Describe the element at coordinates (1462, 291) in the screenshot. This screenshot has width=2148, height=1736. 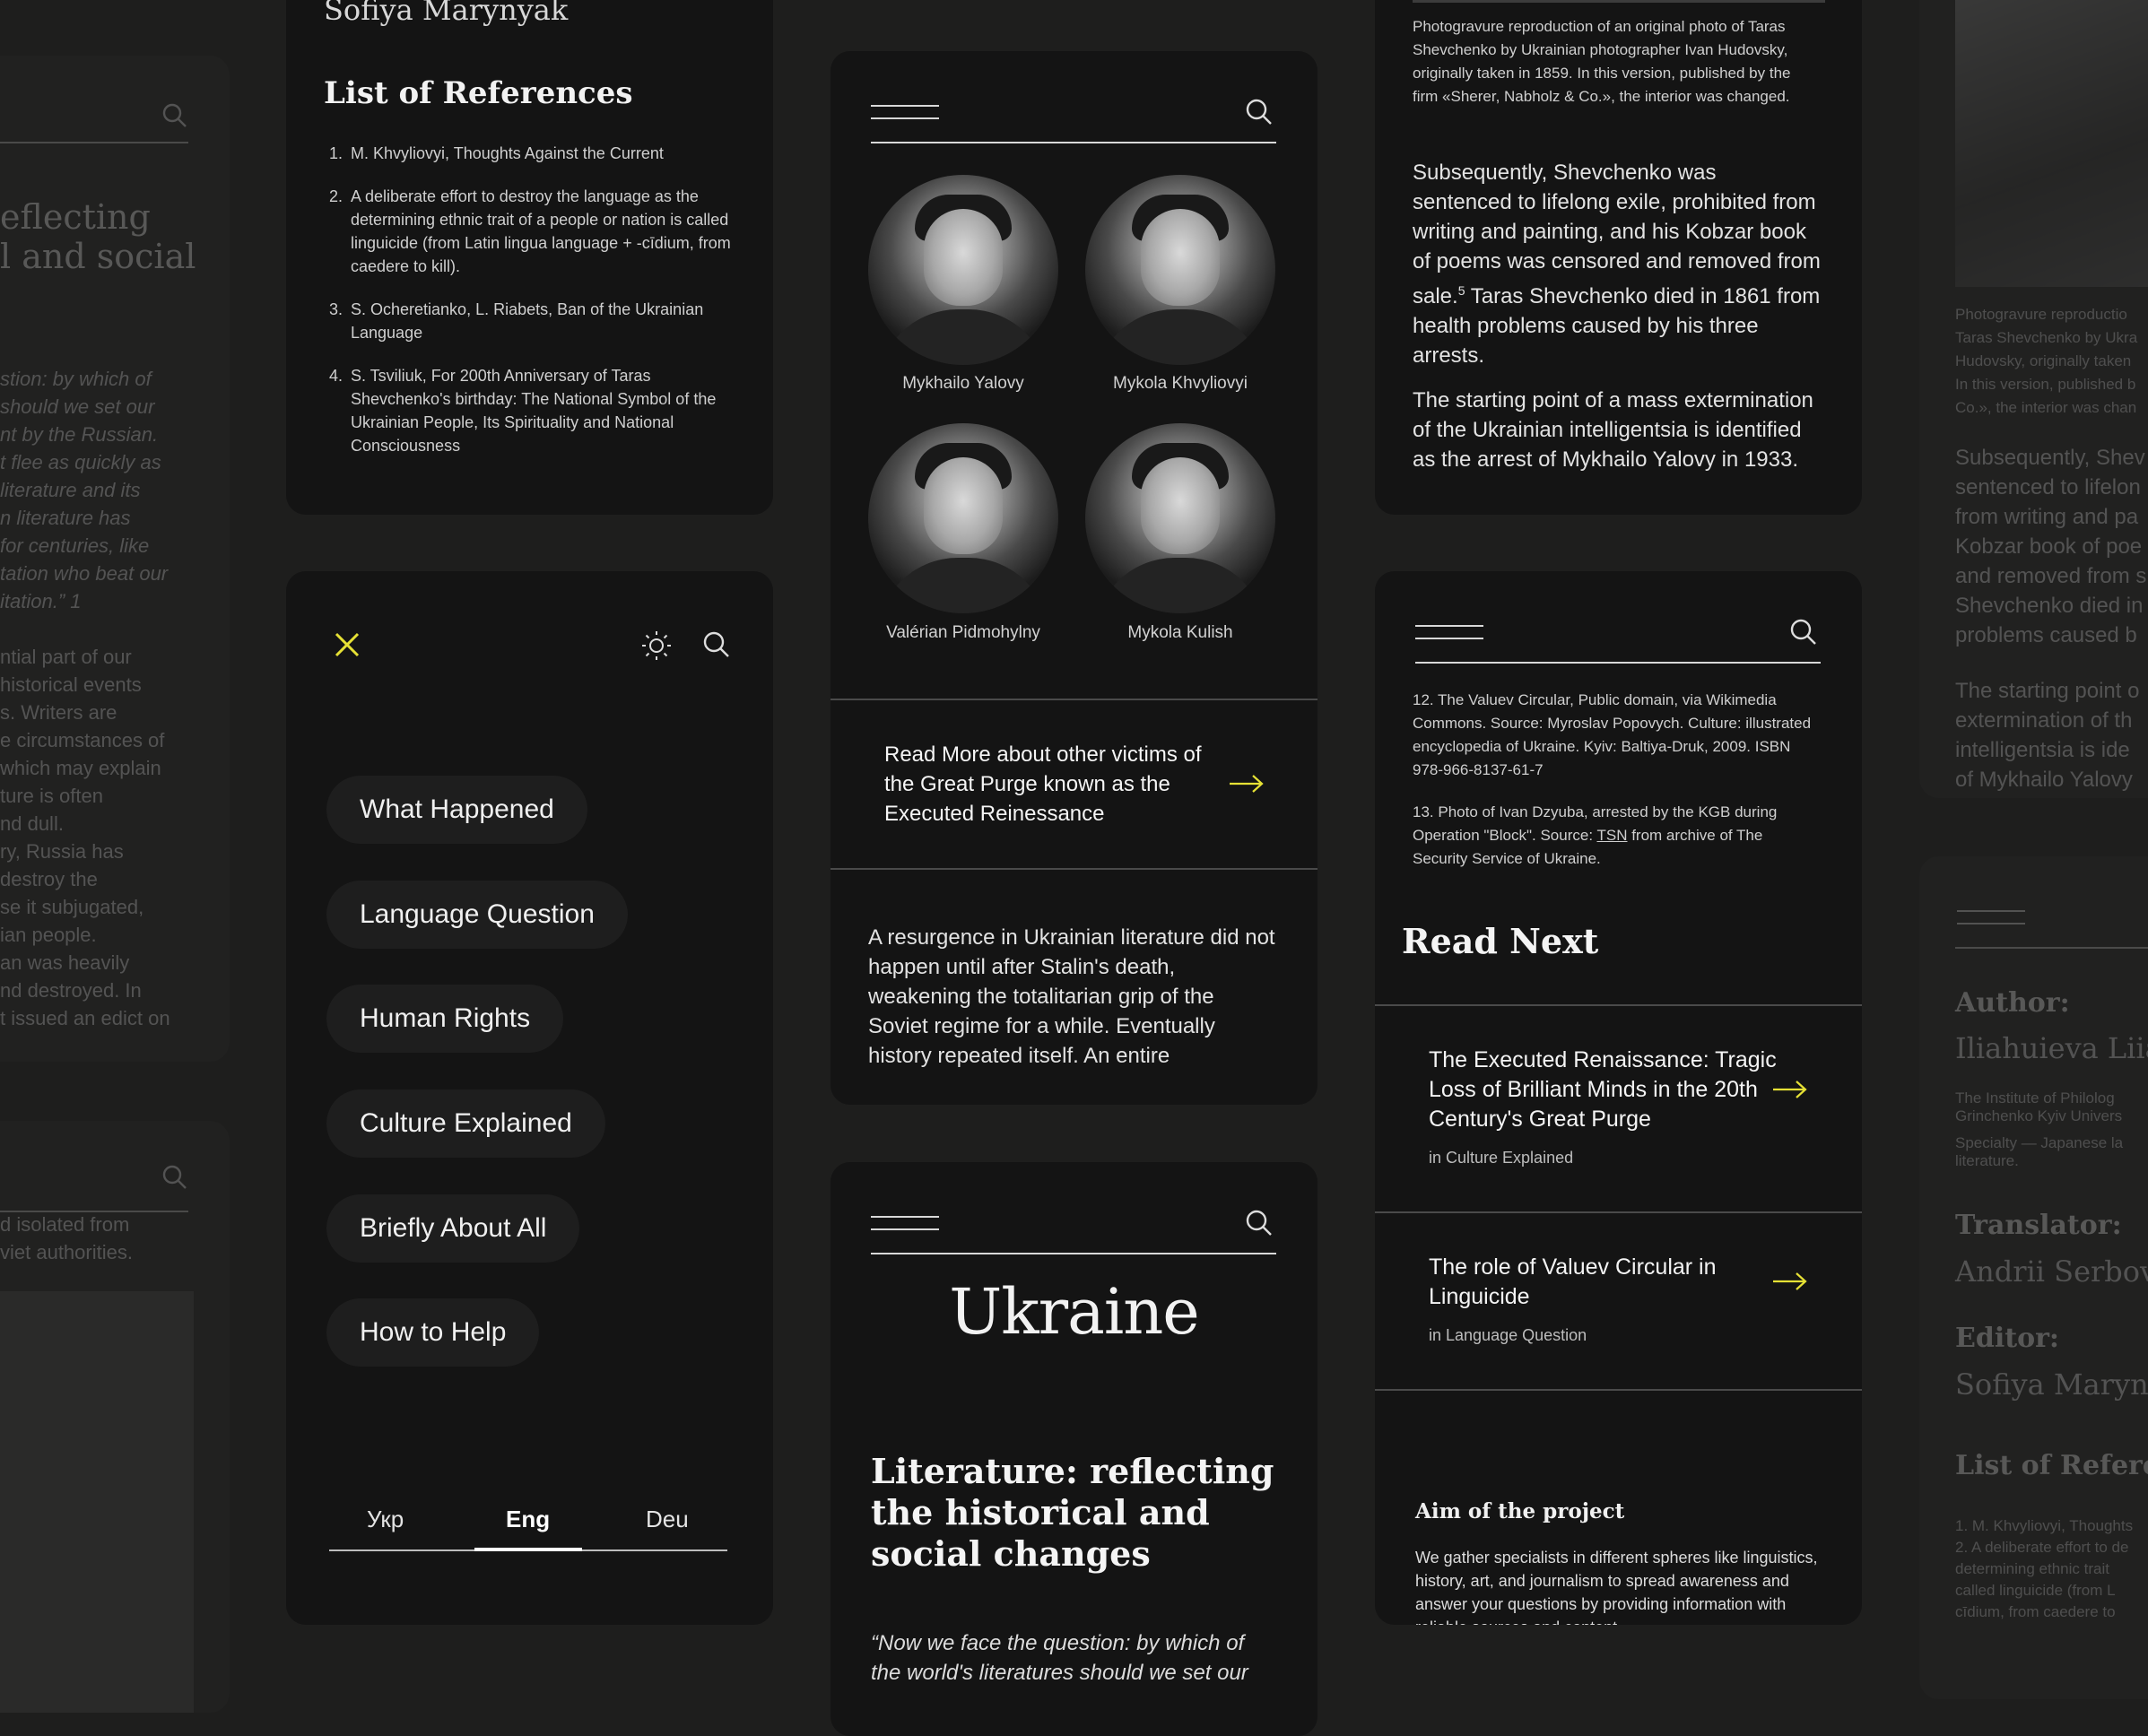
I see `footnote-marker: 5` at that location.